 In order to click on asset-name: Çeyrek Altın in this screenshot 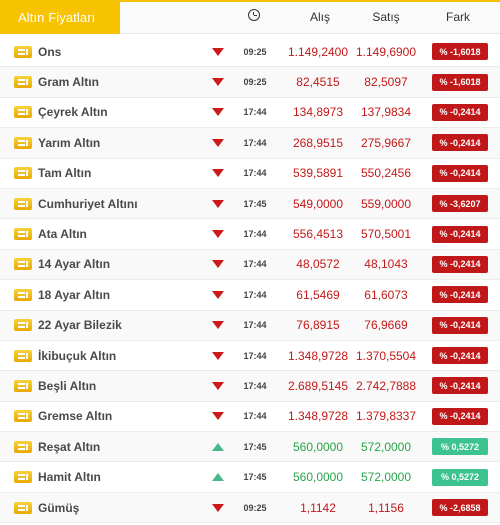, I will do `click(73, 112)`.